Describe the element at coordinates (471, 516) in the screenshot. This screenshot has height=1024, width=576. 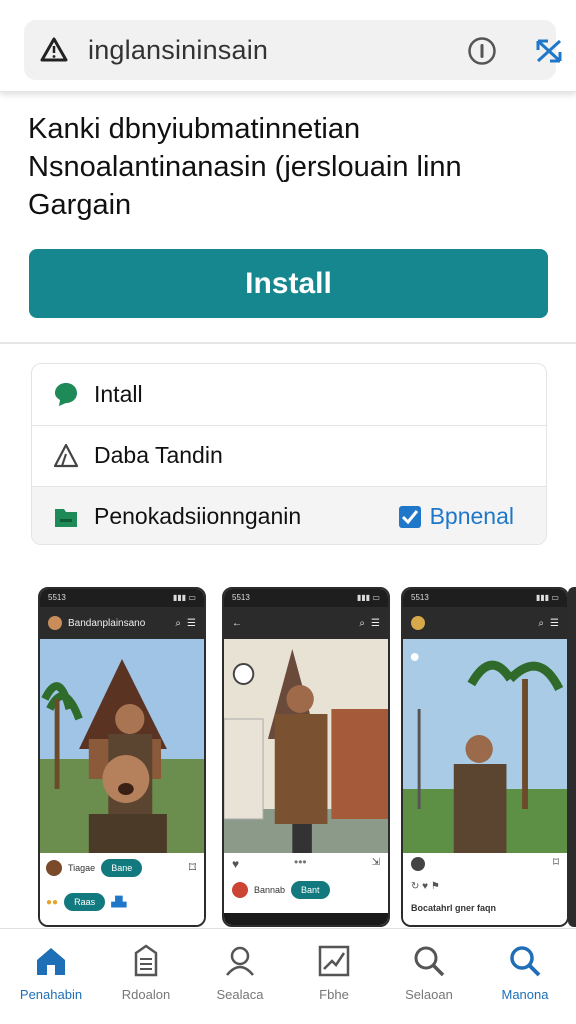
I see `option-action-label: Bpnenal` at that location.